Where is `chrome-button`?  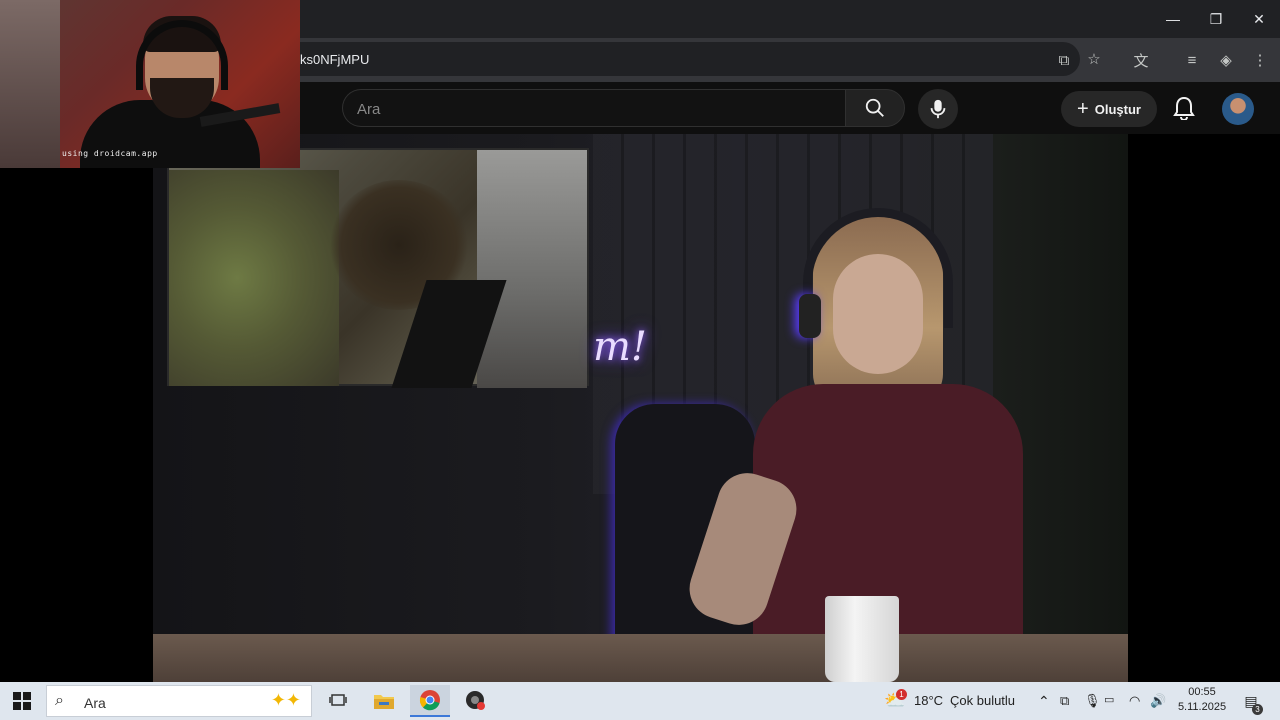 chrome-button is located at coordinates (430, 701).